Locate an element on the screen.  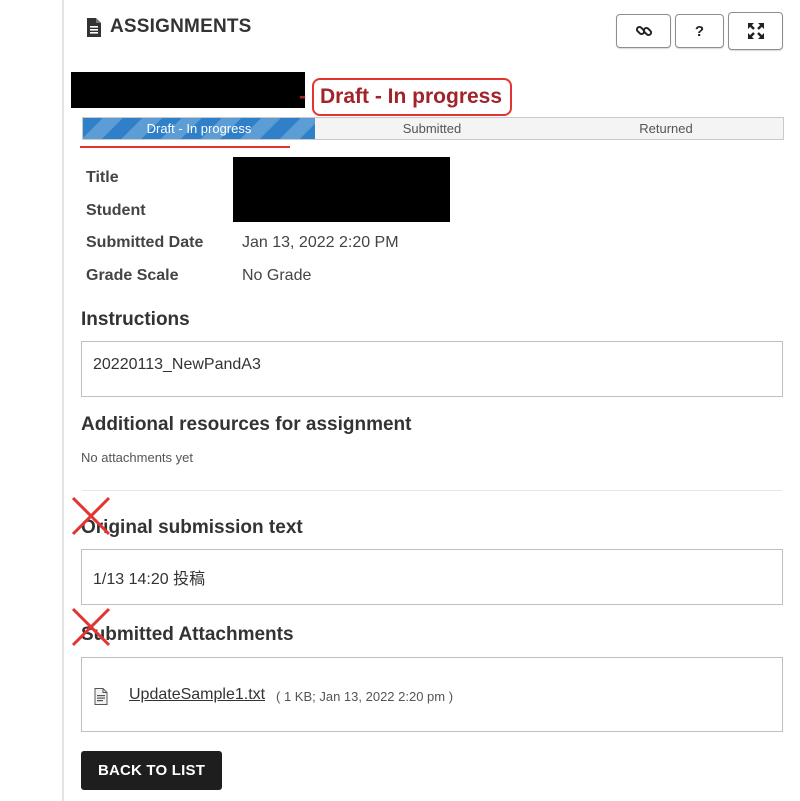
status-progress-bar: Draft - In progress Submitted Returned is located at coordinates (433, 128).